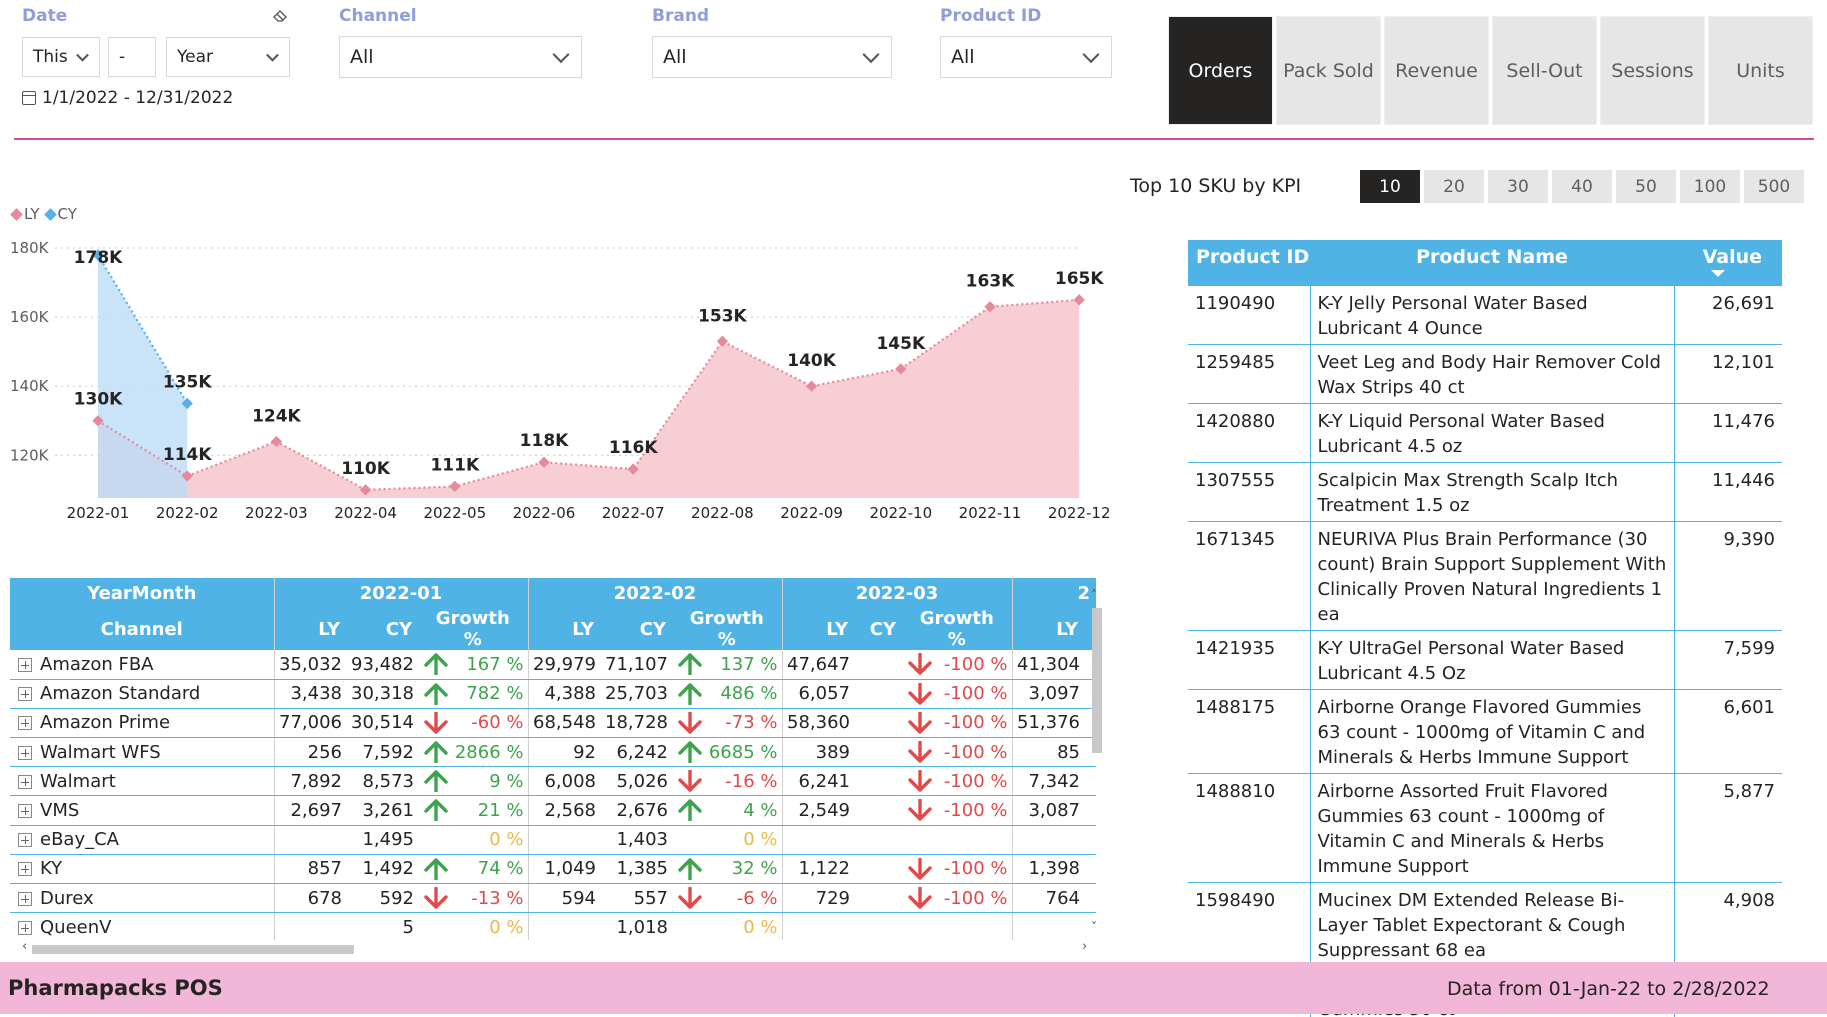  I want to click on date-relative-dropdown: This, so click(61, 57).